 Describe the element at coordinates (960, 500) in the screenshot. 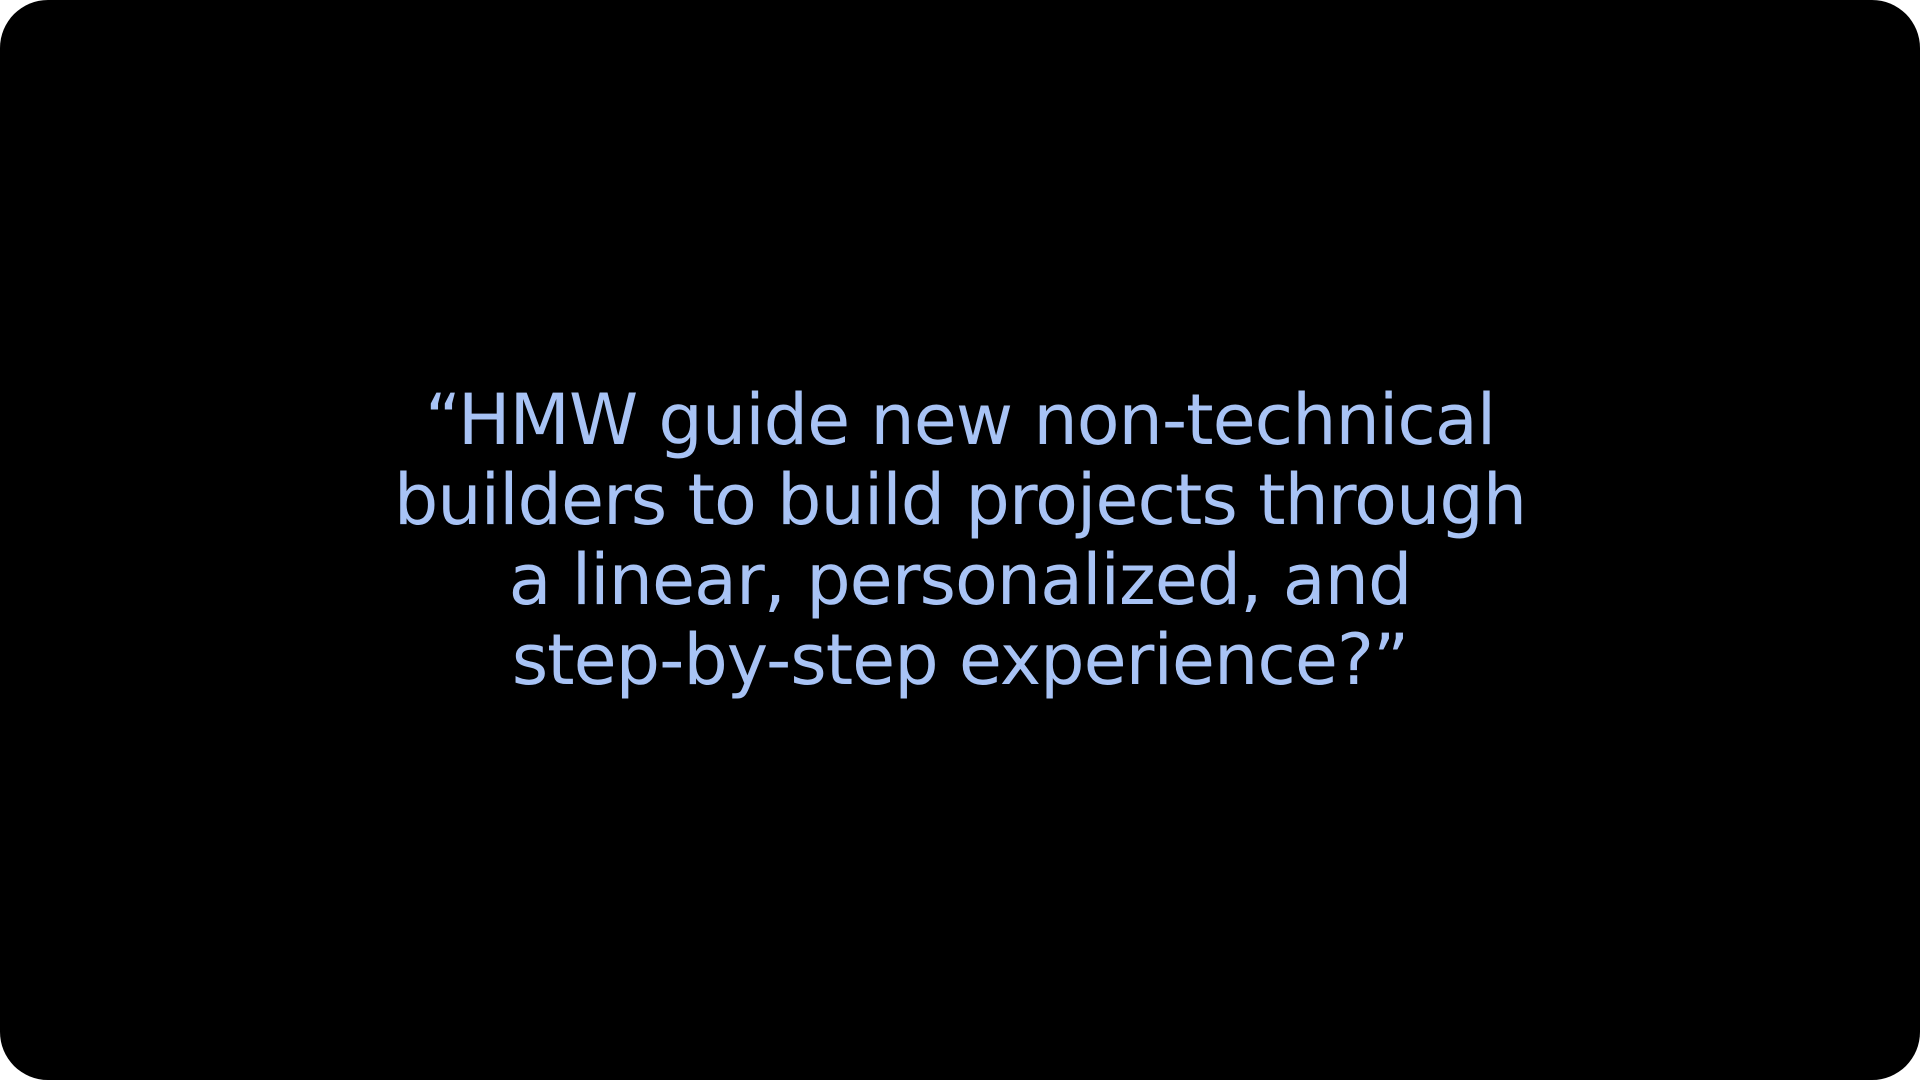

I see `quote-line-2: builders to build projects through` at that location.